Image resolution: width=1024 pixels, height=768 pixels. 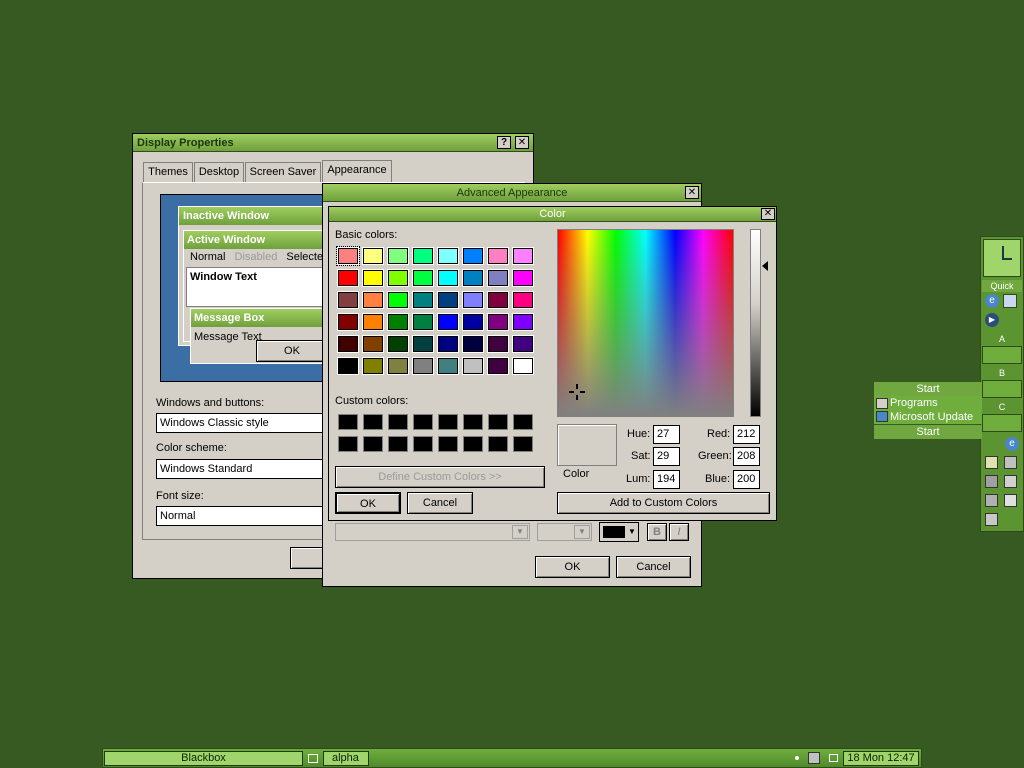 What do you see at coordinates (666, 434) in the screenshot?
I see `hue-input: 27` at bounding box center [666, 434].